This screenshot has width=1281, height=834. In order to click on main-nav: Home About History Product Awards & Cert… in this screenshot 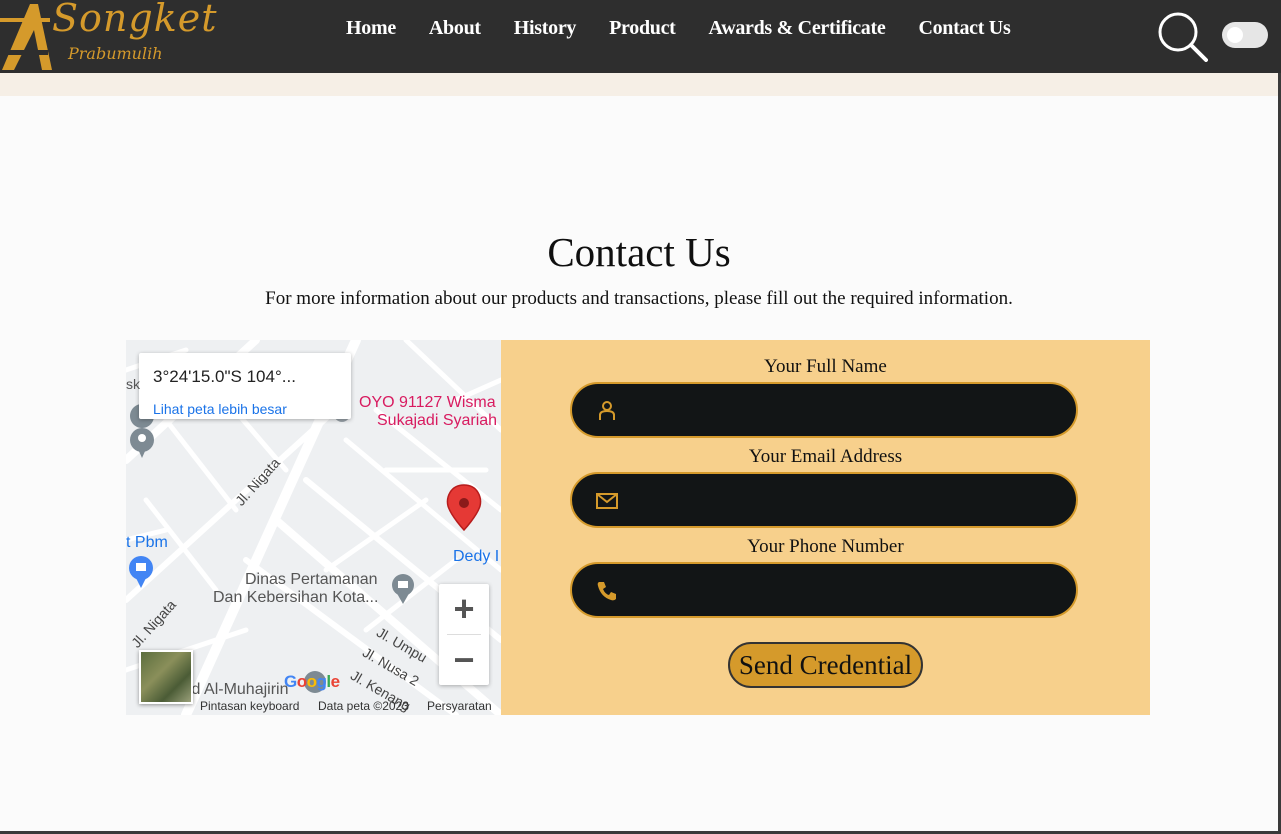, I will do `click(694, 28)`.